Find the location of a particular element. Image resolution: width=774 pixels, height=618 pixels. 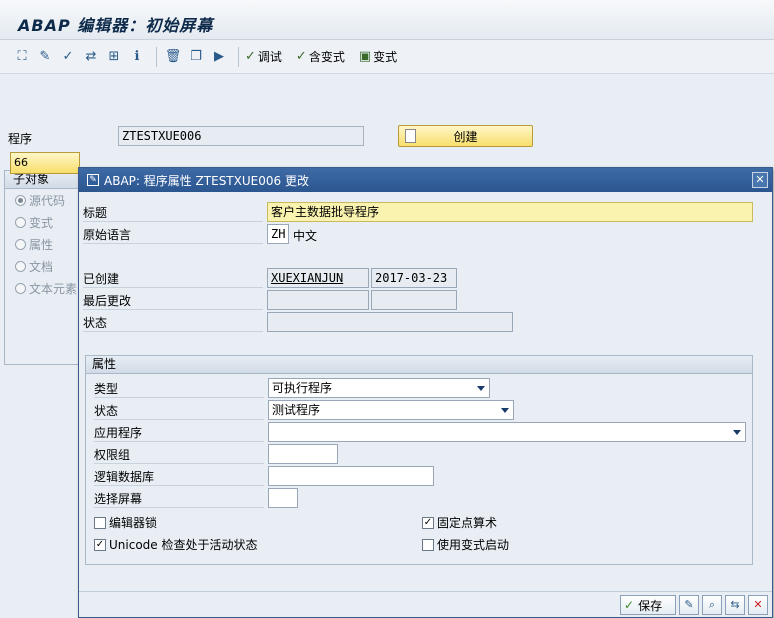

application-toolbar: ⛶ ✎ ✓ ⇄ ⊞ ℹ 🗑 ❐ ▶ ✓ 调试 ✓ 含变式 ▣ 变式 is located at coordinates (387, 57).